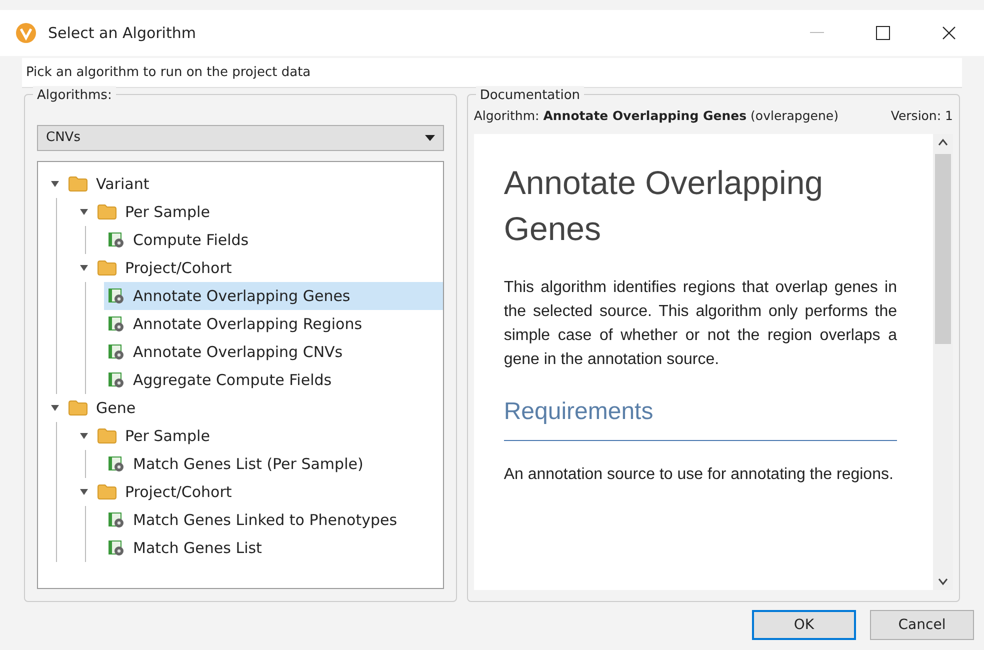 Image resolution: width=984 pixels, height=650 pixels. Describe the element at coordinates (664, 205) in the screenshot. I see `doc-heading: Annotate Overlapping Genes` at that location.